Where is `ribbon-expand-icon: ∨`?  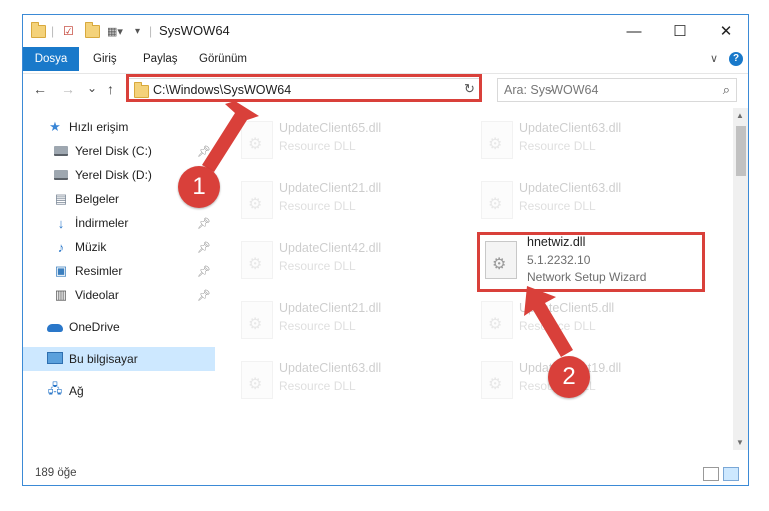
ribbon-expand-icon: ∨ is located at coordinates (714, 58).